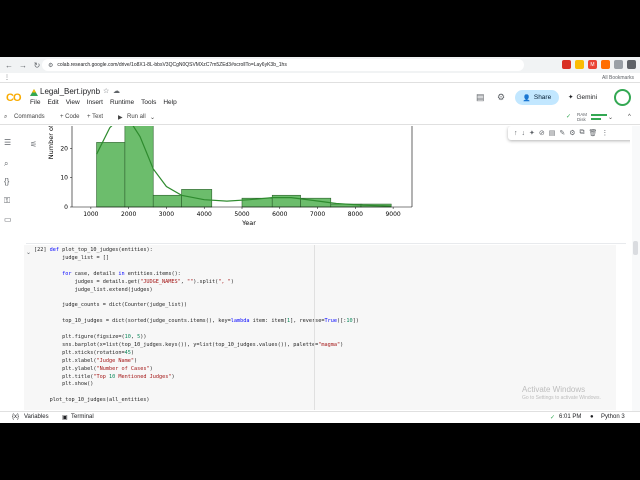 The width and height of the screenshot is (640, 480). What do you see at coordinates (196, 370) in the screenshot?
I see `code-line: plt.ylabel("Number of Cases")` at bounding box center [196, 370].